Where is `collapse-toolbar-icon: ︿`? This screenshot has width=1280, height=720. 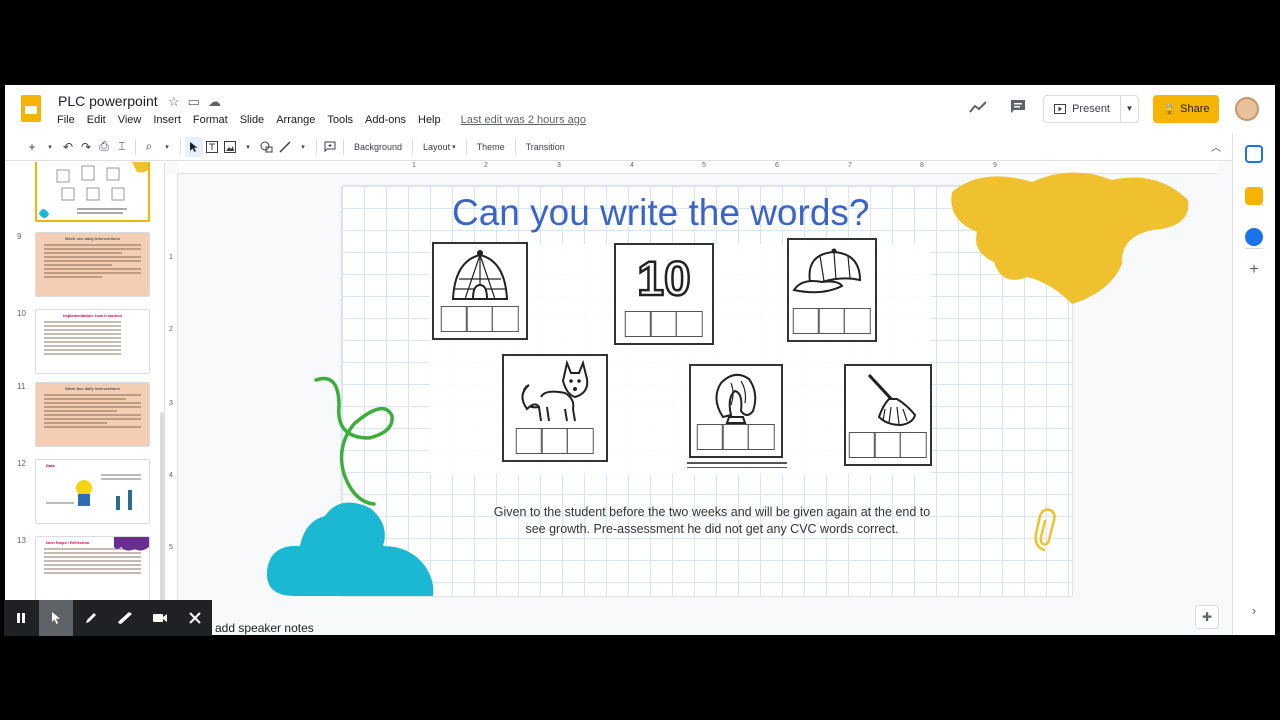 collapse-toolbar-icon: ︿ is located at coordinates (1216, 147).